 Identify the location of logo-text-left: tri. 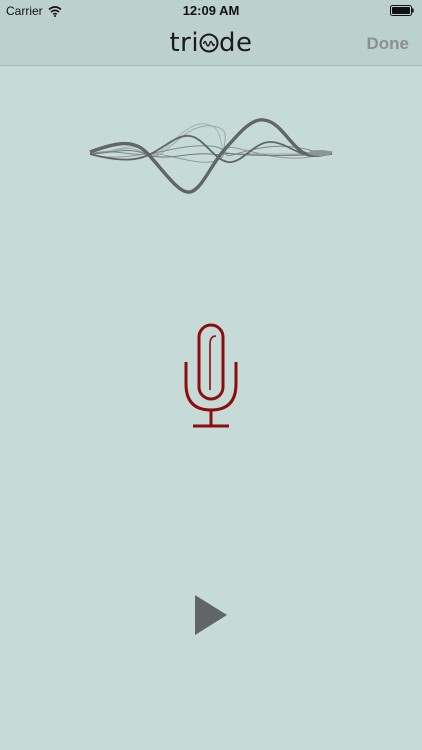
(184, 43).